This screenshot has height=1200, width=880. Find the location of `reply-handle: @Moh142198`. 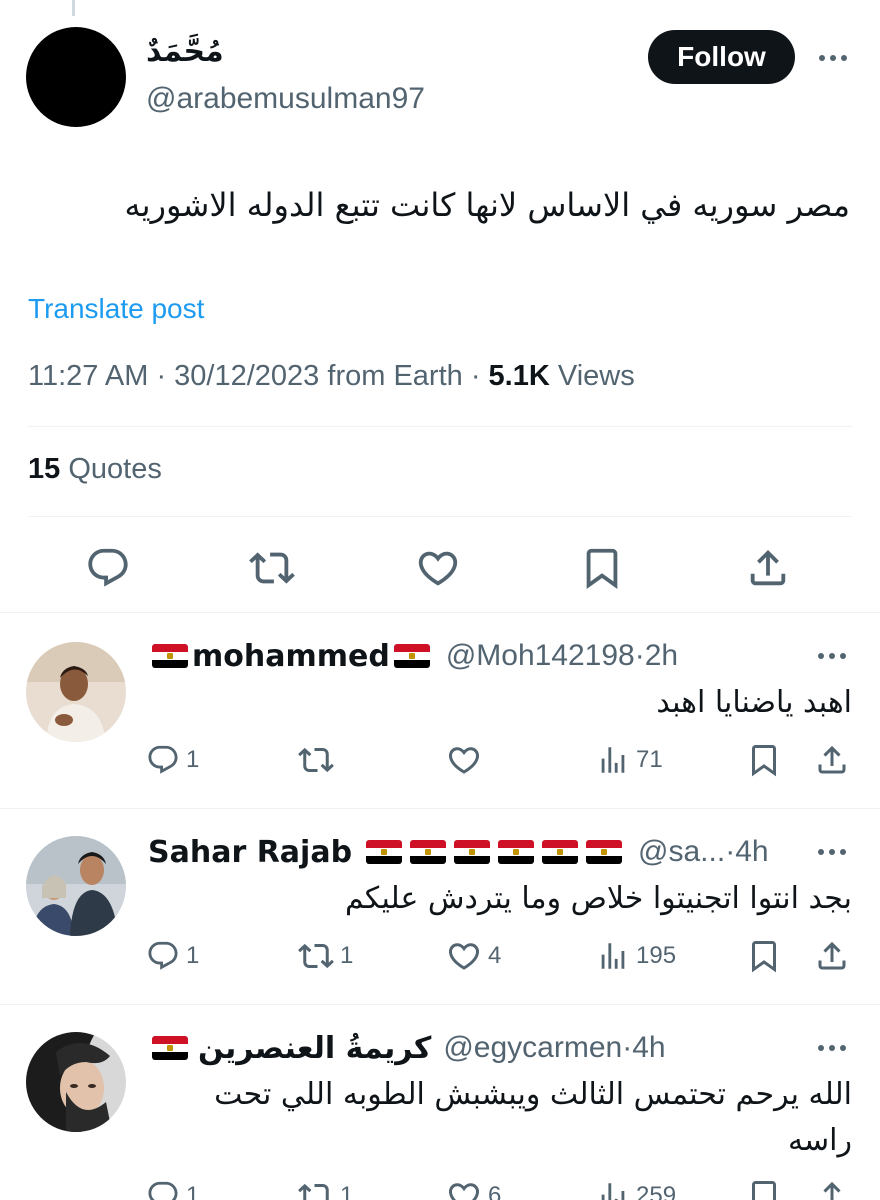

reply-handle: @Moh142198 is located at coordinates (540, 656).